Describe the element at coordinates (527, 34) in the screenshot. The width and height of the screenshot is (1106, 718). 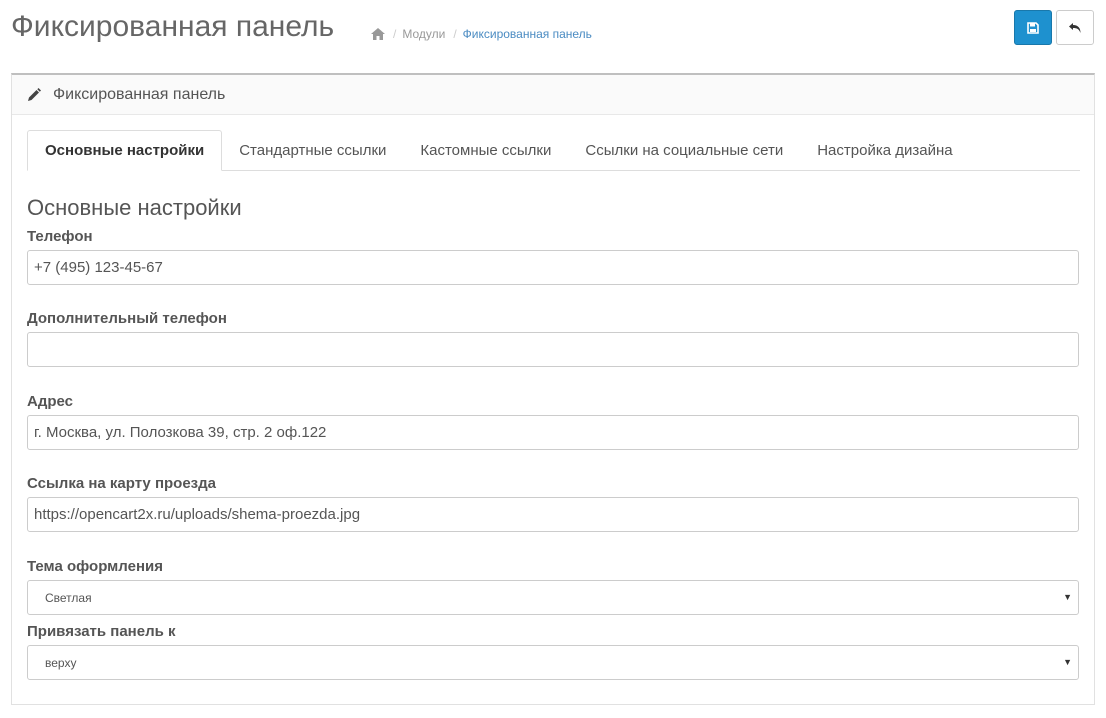
I see `breadcrumb-current-link: Фиксированная панель` at that location.